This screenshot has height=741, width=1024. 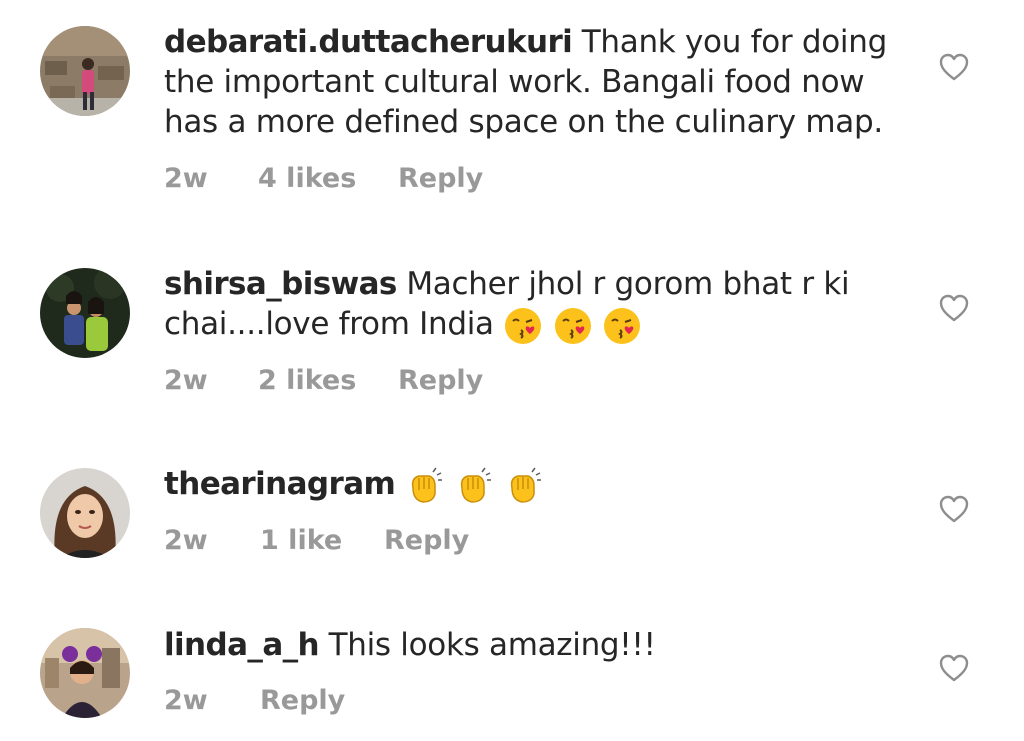 I want to click on comment-line: Macher jhol r gorom bhat r ki, so click(x=628, y=284).